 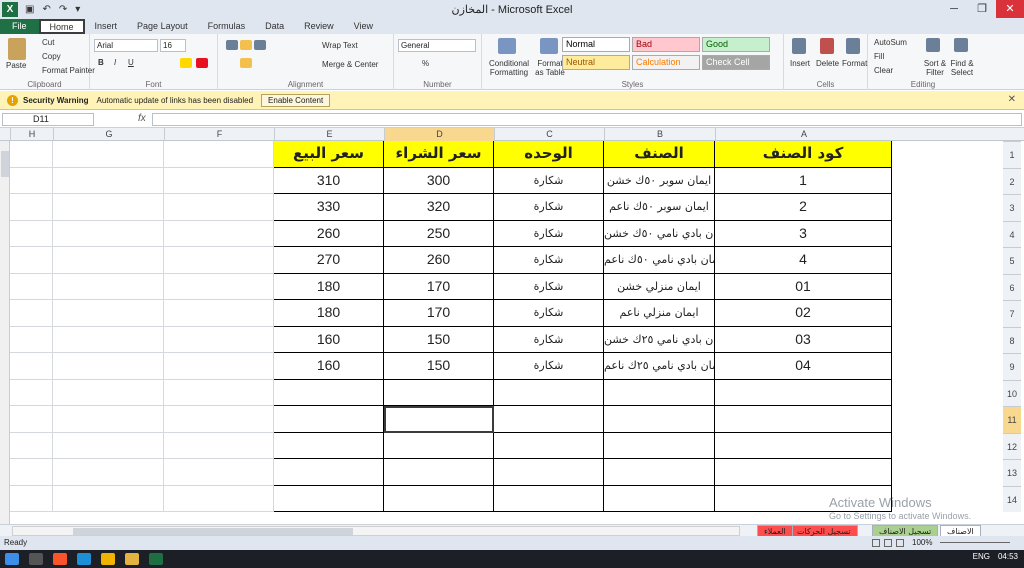 I want to click on table-cell: 320, so click(x=439, y=207).